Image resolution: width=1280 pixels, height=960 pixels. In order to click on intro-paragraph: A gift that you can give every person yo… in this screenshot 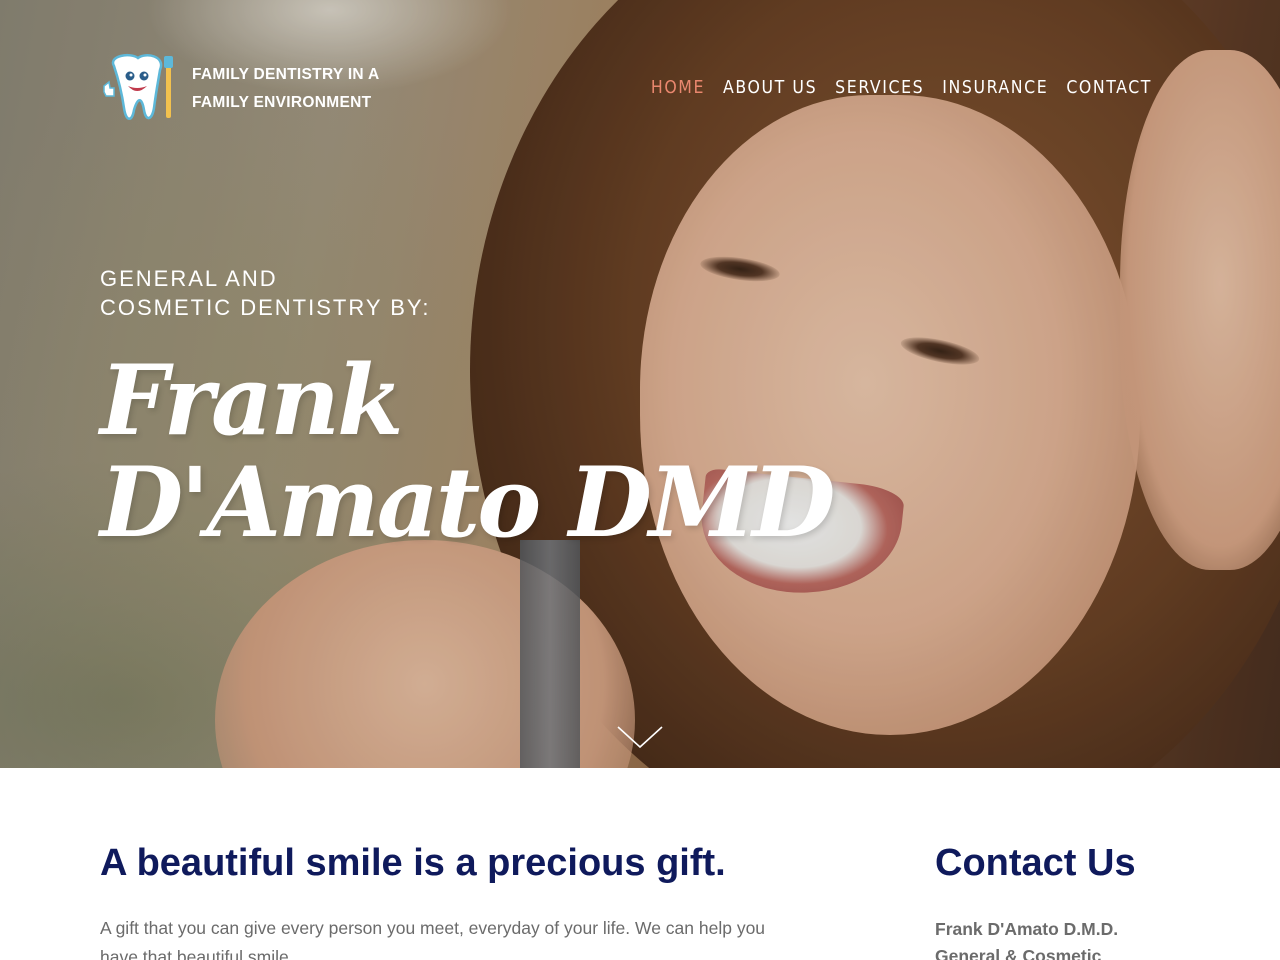, I will do `click(433, 939)`.